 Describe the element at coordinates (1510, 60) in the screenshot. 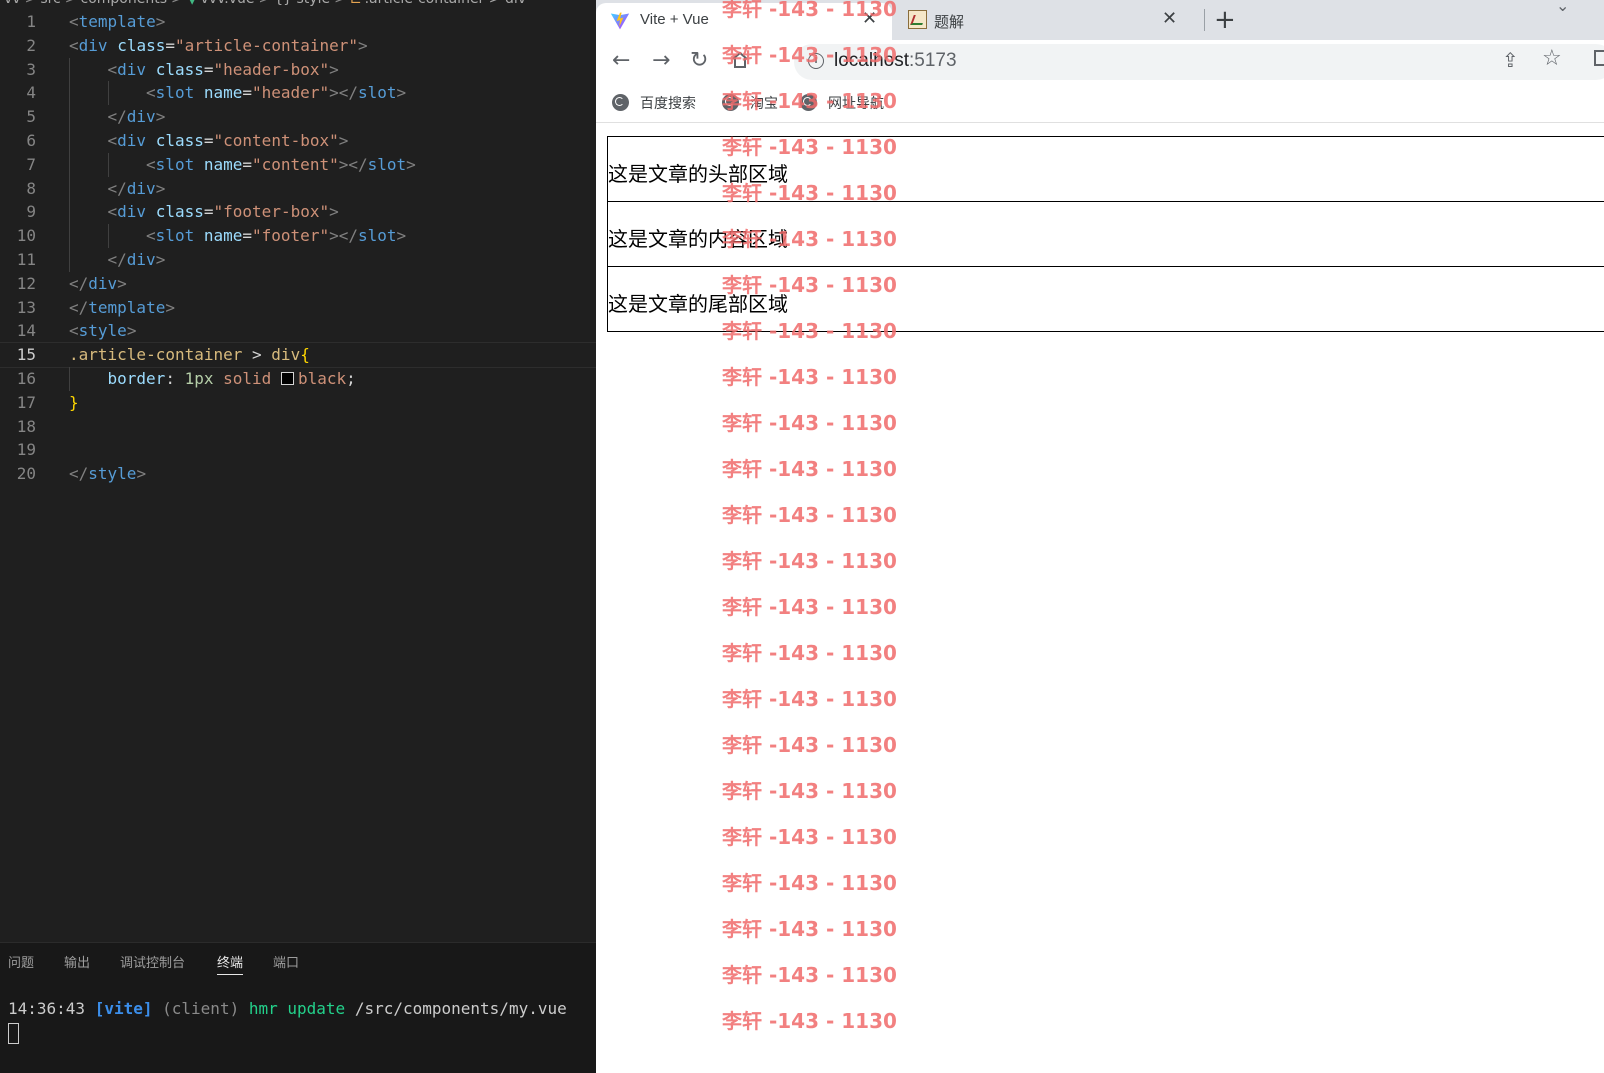

I see `share-icon: ⇪` at that location.